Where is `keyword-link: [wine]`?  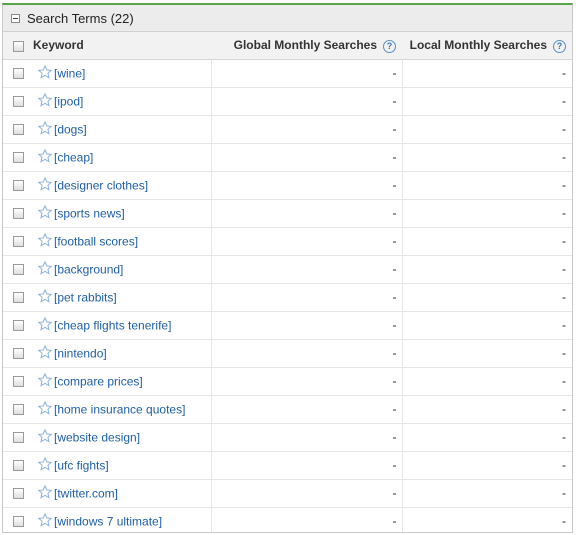 keyword-link: [wine] is located at coordinates (69, 73).